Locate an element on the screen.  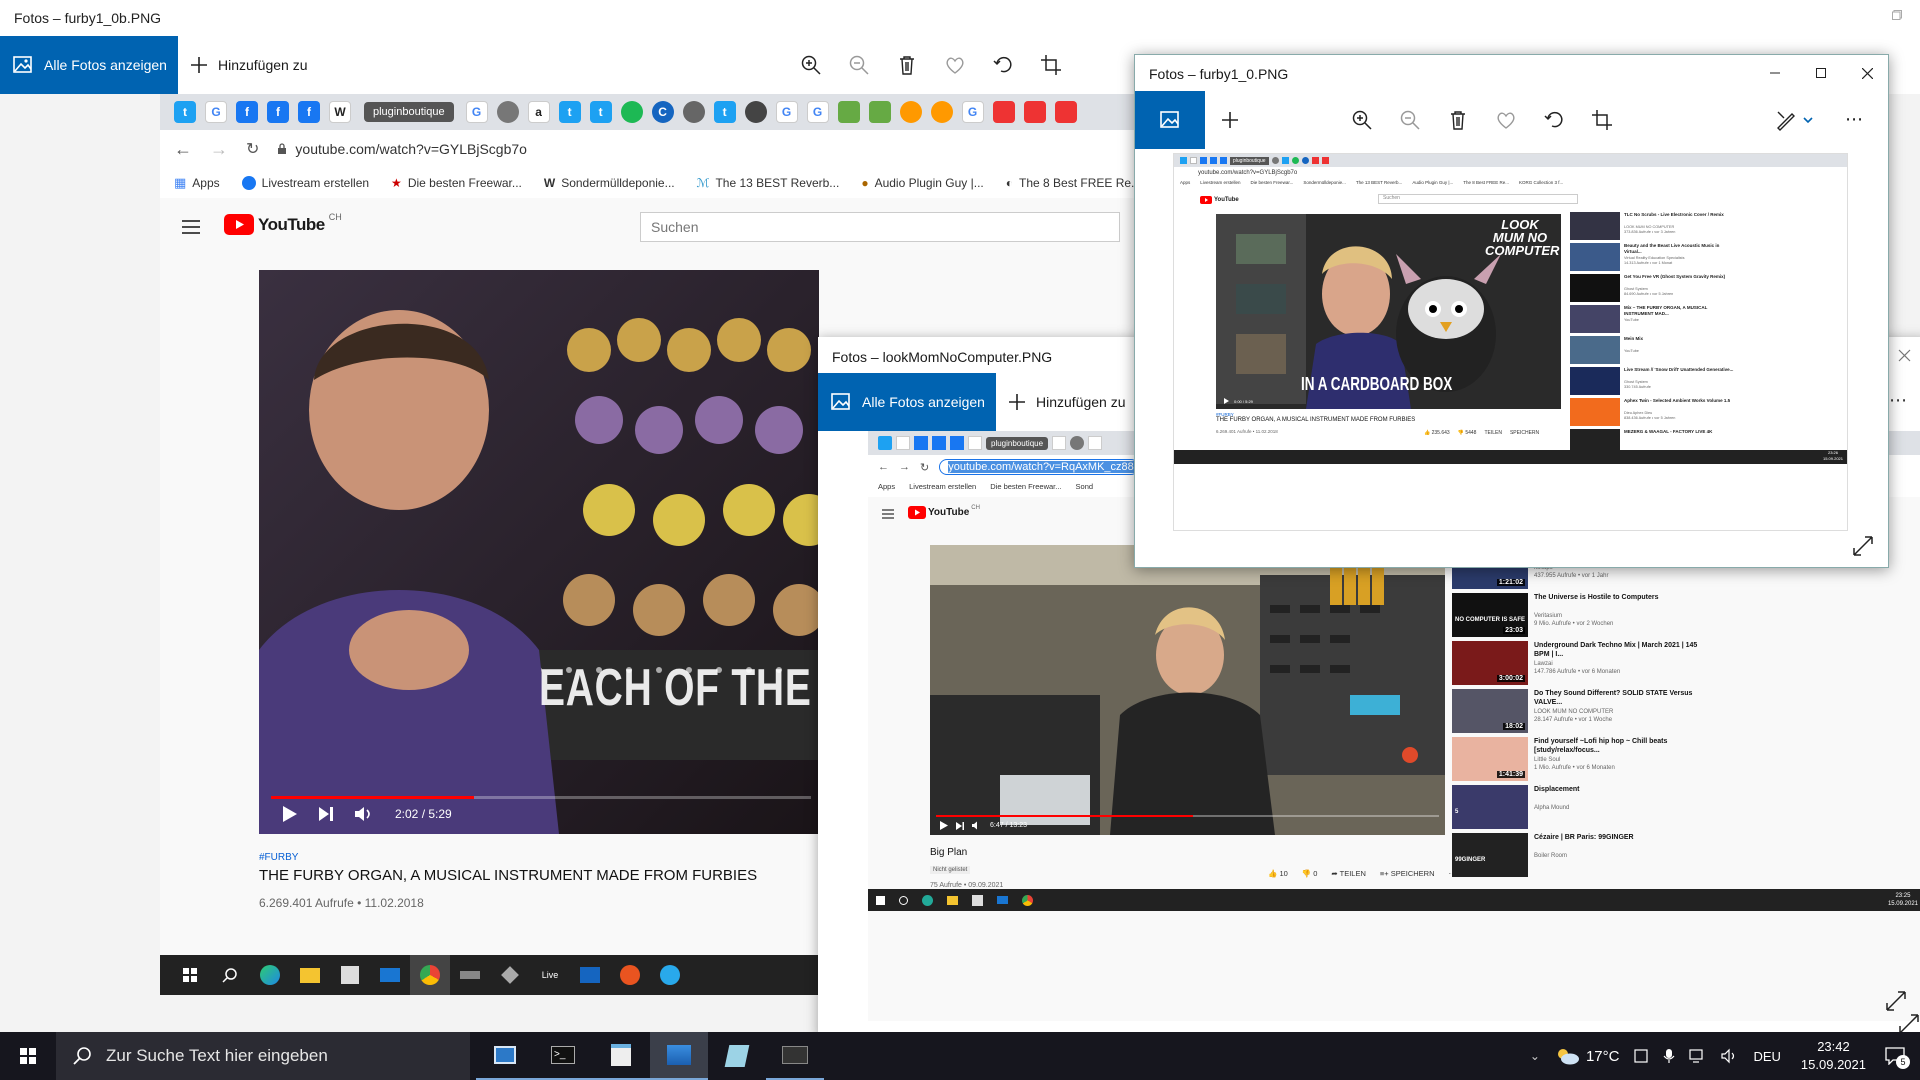
taskbar-app-photos is located at coordinates (679, 1056).